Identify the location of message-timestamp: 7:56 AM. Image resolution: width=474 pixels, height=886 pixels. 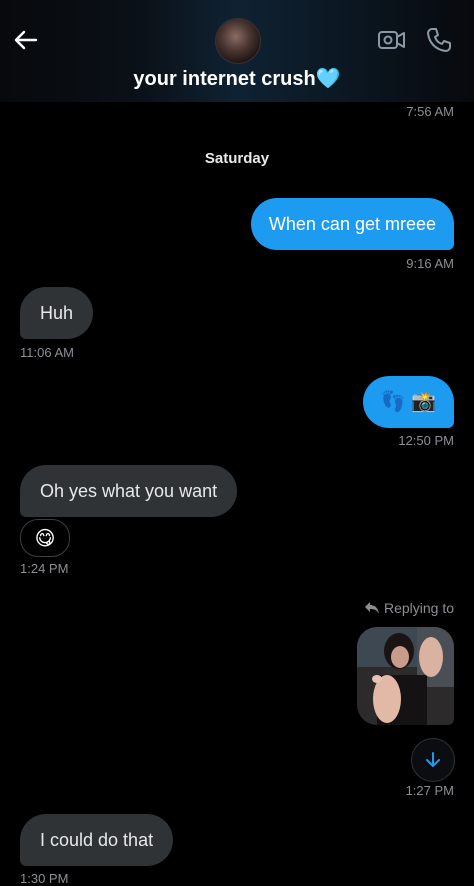
(430, 111).